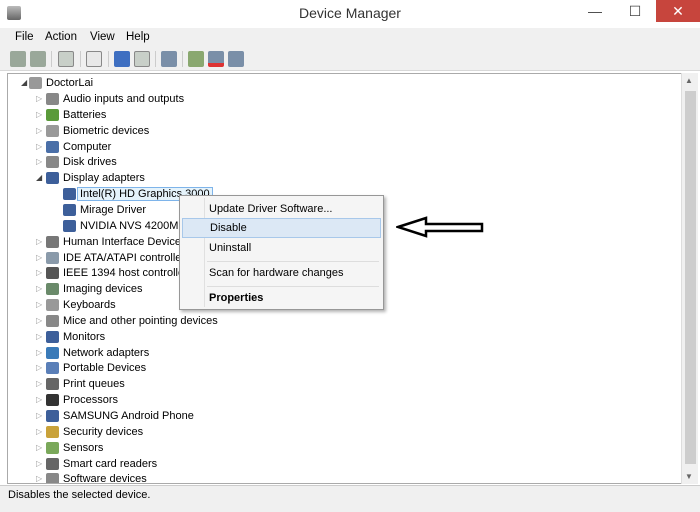 The image size is (700, 512). What do you see at coordinates (94, 59) in the screenshot?
I see `properties-icon` at bounding box center [94, 59].